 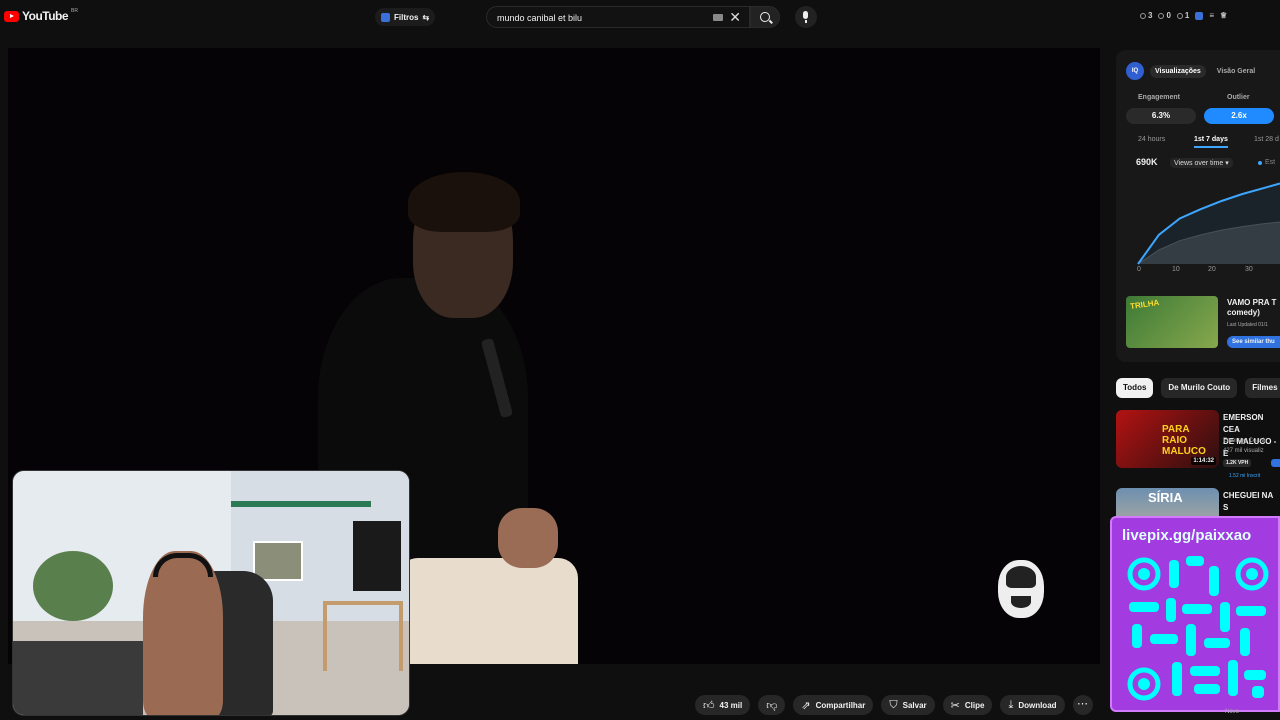 I want to click on analytics-logo-icon: IQ, so click(x=1135, y=71).